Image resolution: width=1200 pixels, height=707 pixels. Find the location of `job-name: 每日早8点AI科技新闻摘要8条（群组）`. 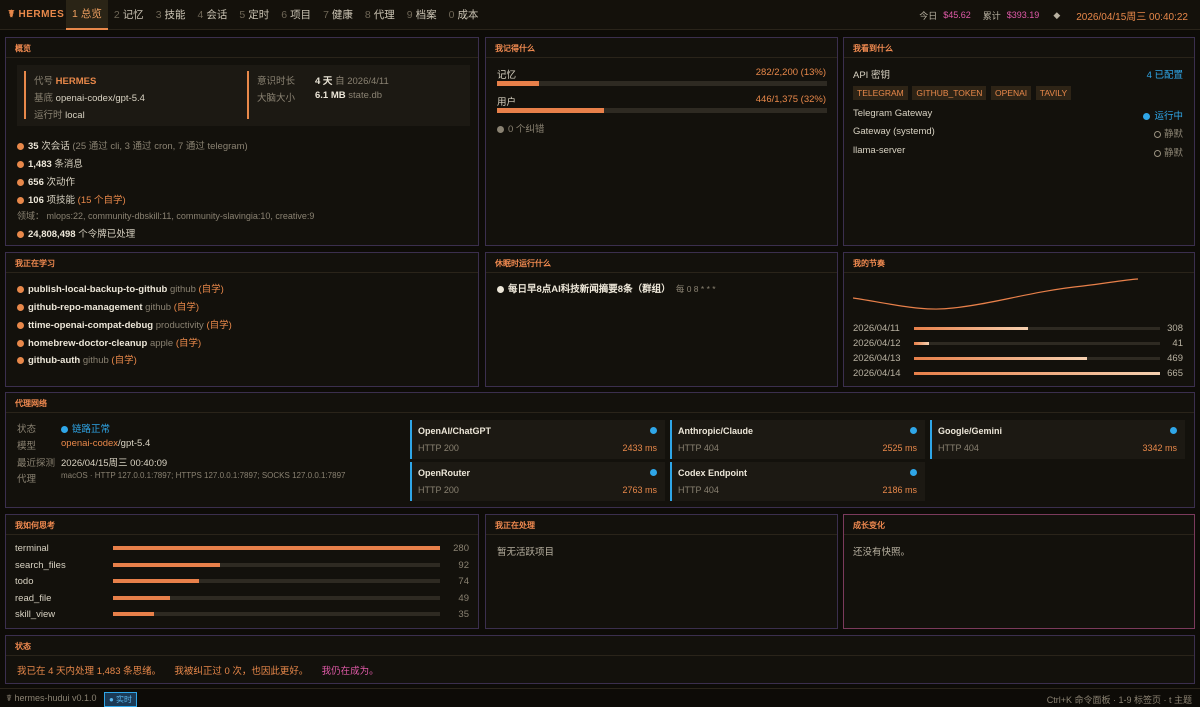

job-name: 每日早8点AI科技新闻摘要8条（群组） is located at coordinates (589, 289).